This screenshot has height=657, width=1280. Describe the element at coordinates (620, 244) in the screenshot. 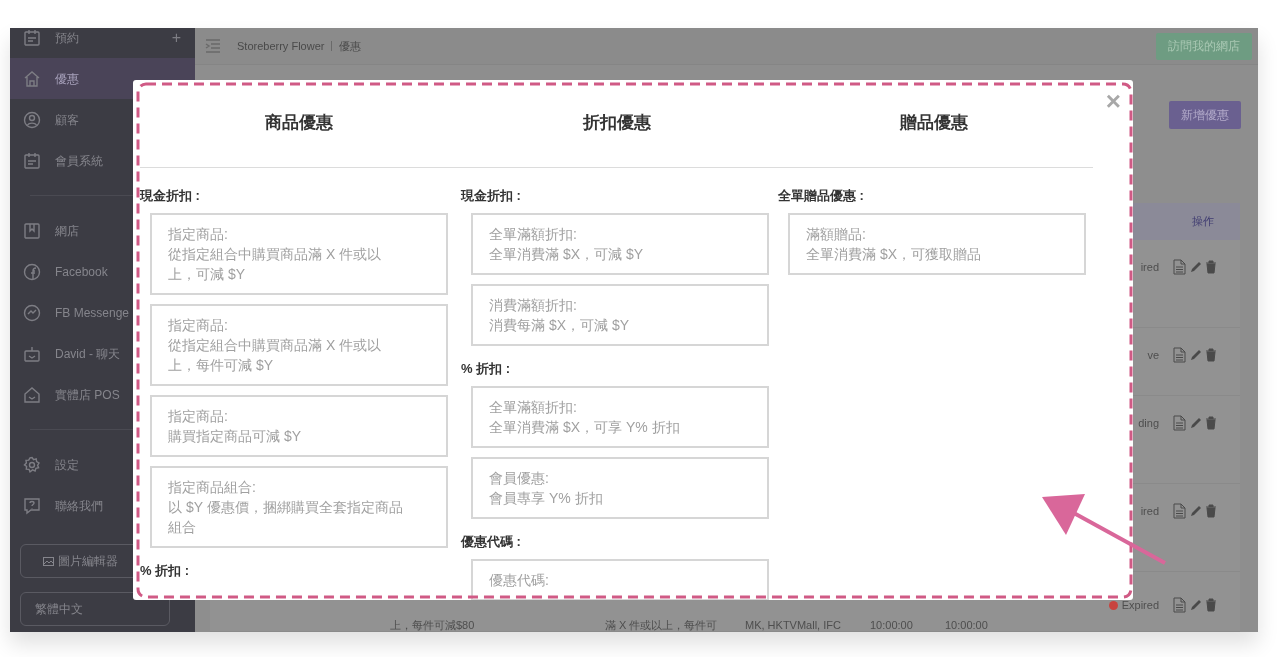

I see `offer-option-card: 全單滿額折扣: 全單消費滿 $X，可減 $Y` at that location.